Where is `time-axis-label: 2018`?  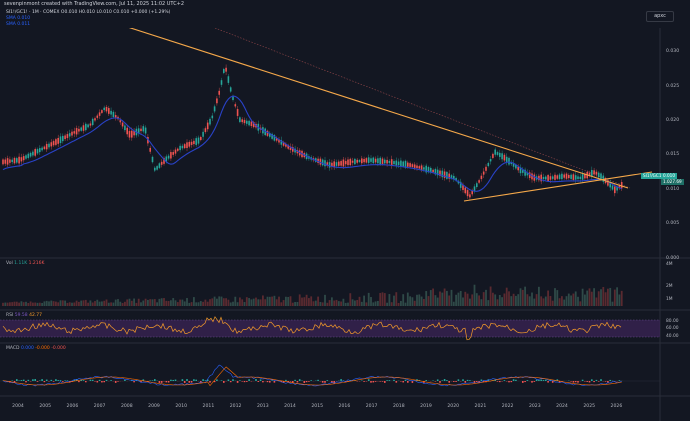
time-axis-label: 2018 is located at coordinates (399, 406).